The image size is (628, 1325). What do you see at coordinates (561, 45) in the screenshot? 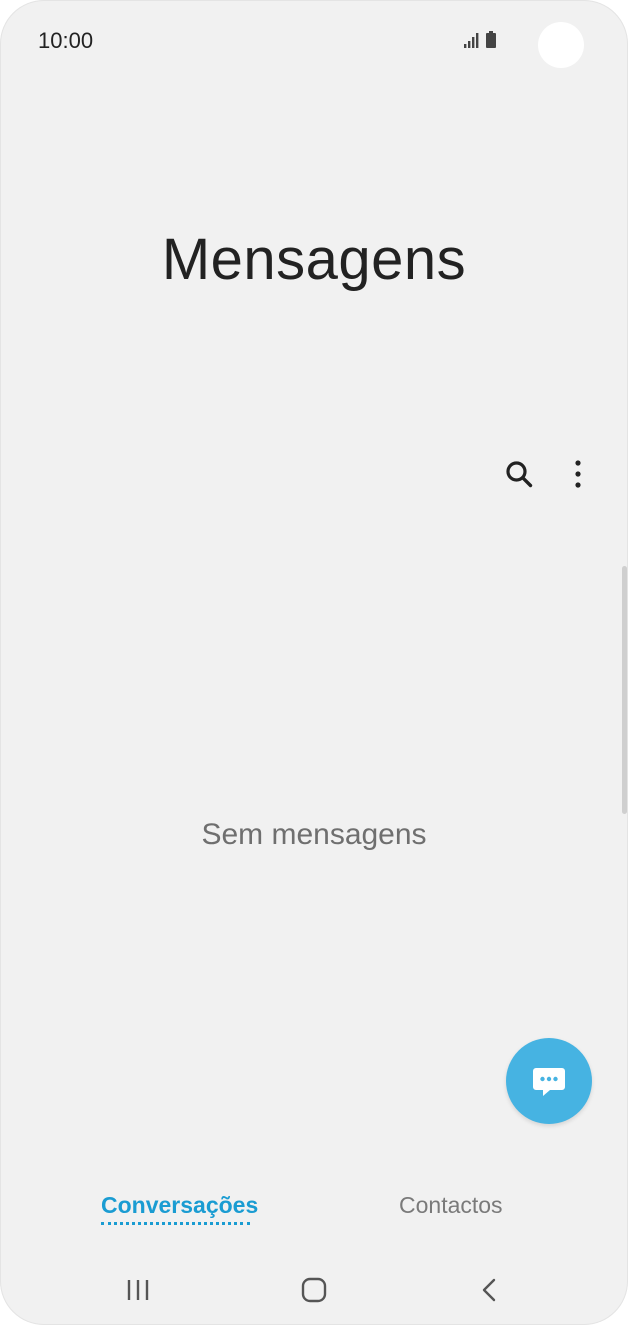
I see `camera-cutout` at bounding box center [561, 45].